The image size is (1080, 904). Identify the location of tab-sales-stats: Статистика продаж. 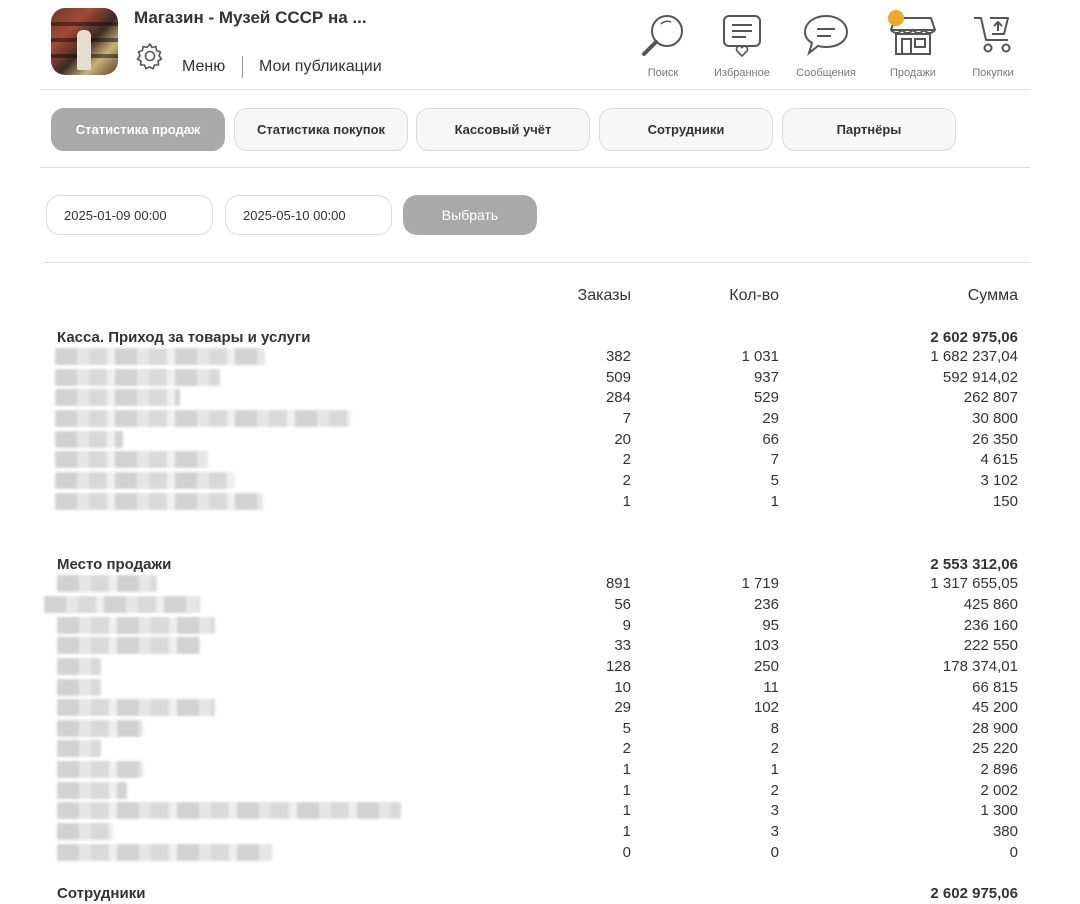
(138, 129).